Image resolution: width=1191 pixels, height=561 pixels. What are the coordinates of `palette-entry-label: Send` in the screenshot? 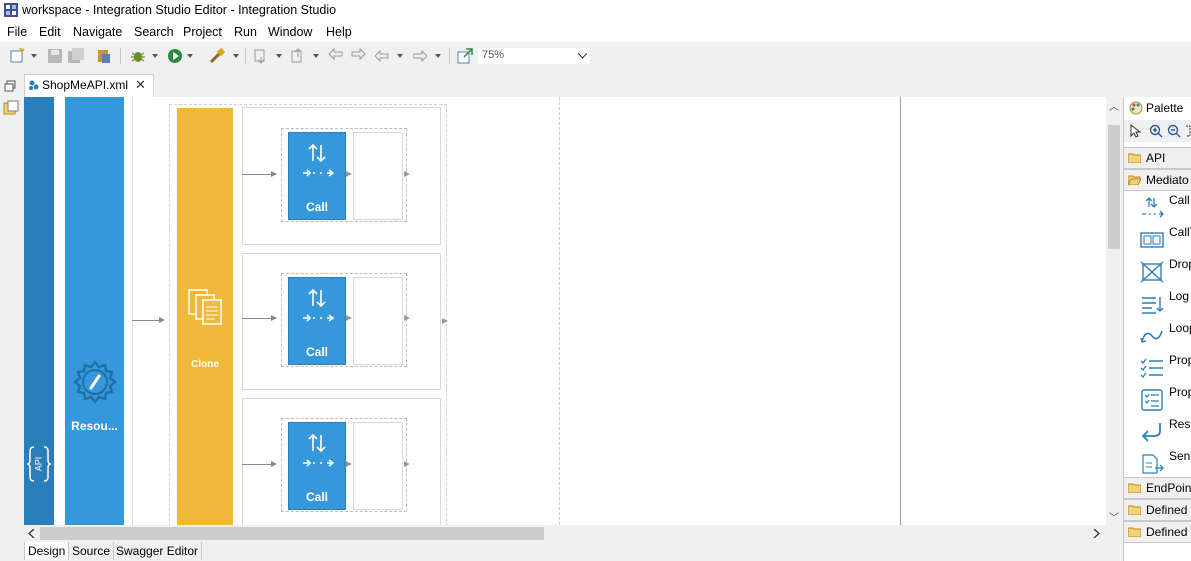 It's located at (1180, 456).